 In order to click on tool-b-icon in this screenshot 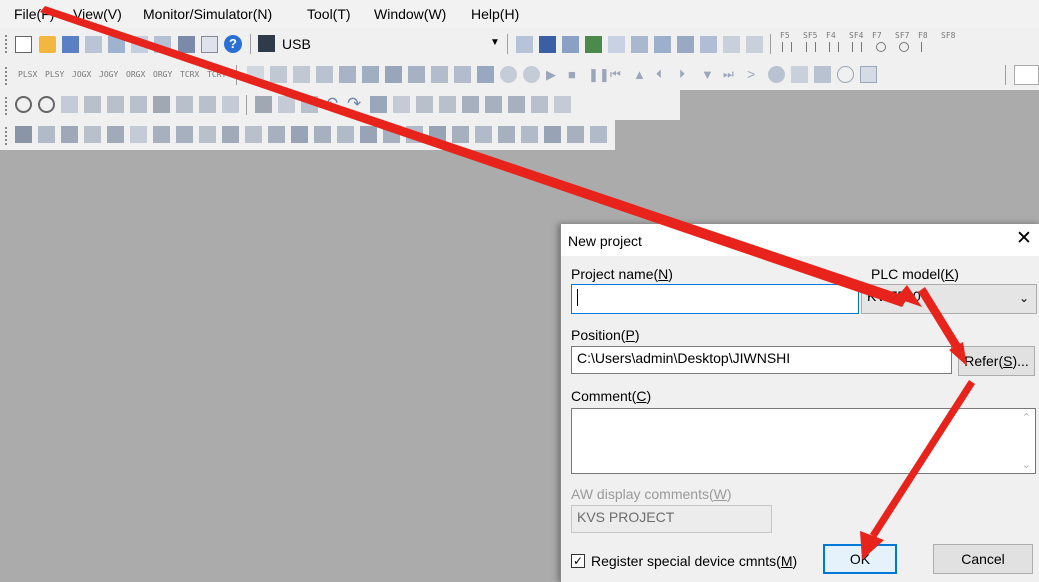, I will do `click(184, 134)`.